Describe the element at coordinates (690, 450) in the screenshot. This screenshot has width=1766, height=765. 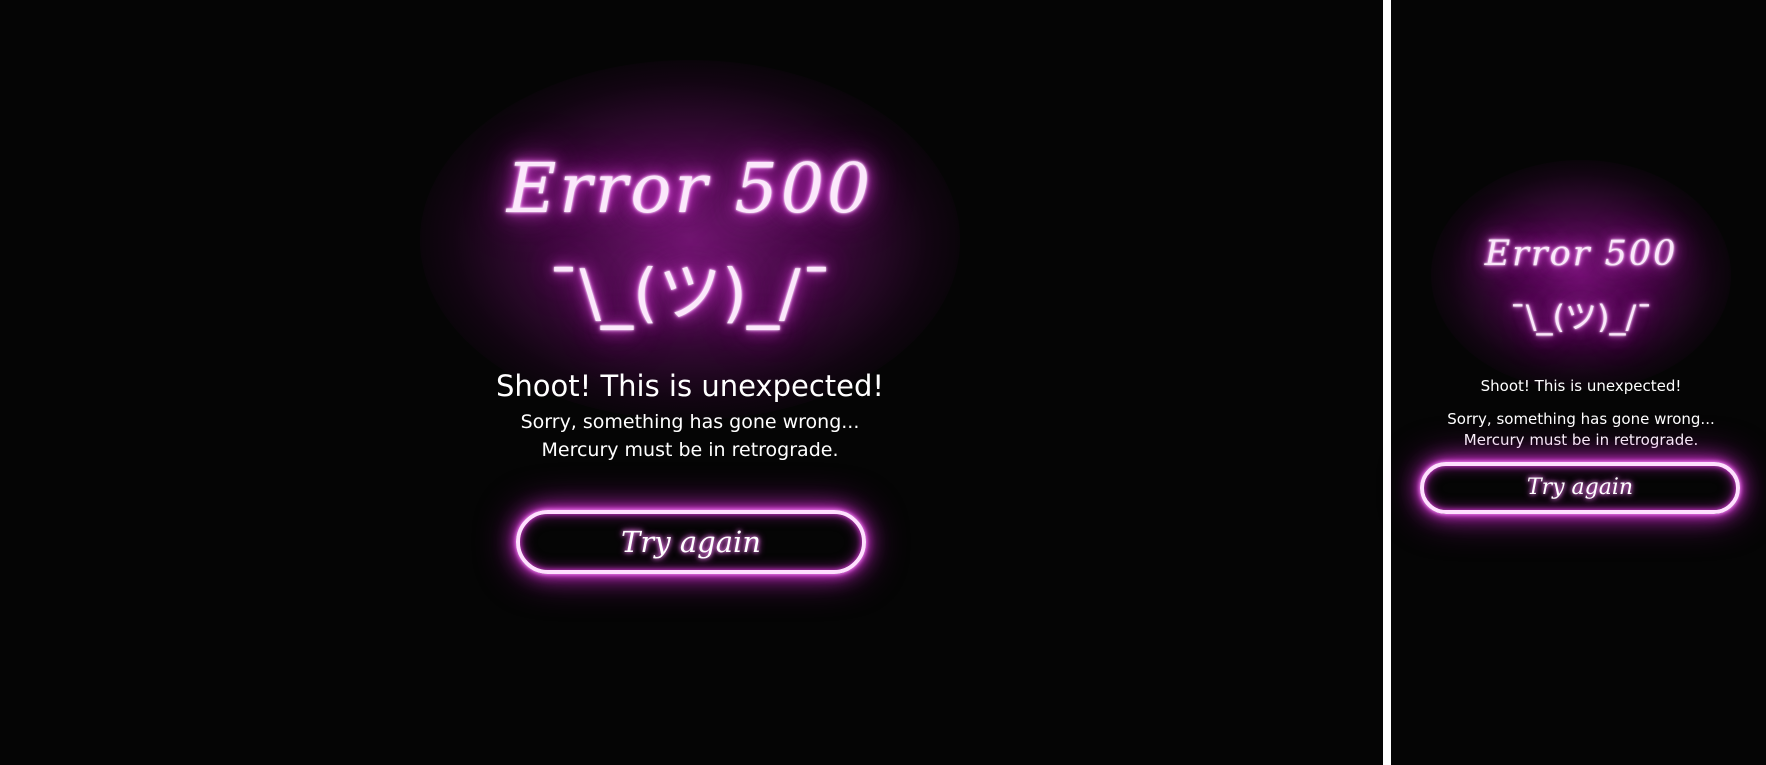
I see `desktop-error-message-line2: Mercury must be in retrograde.` at that location.